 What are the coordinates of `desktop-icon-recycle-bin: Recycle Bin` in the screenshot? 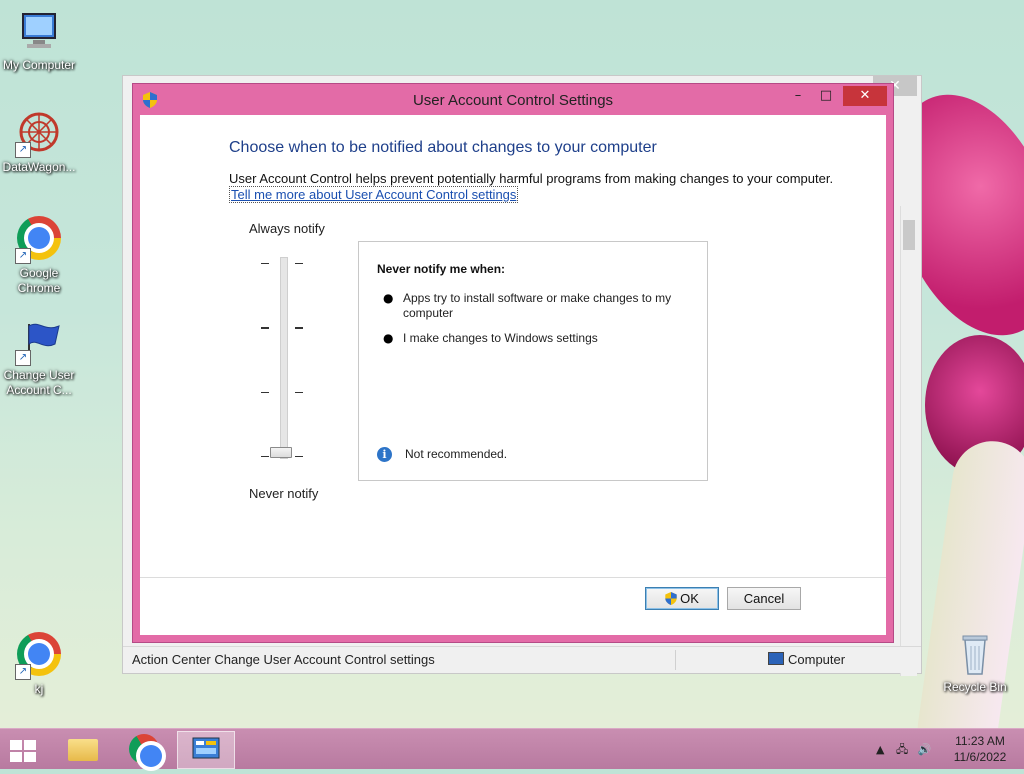 It's located at (975, 662).